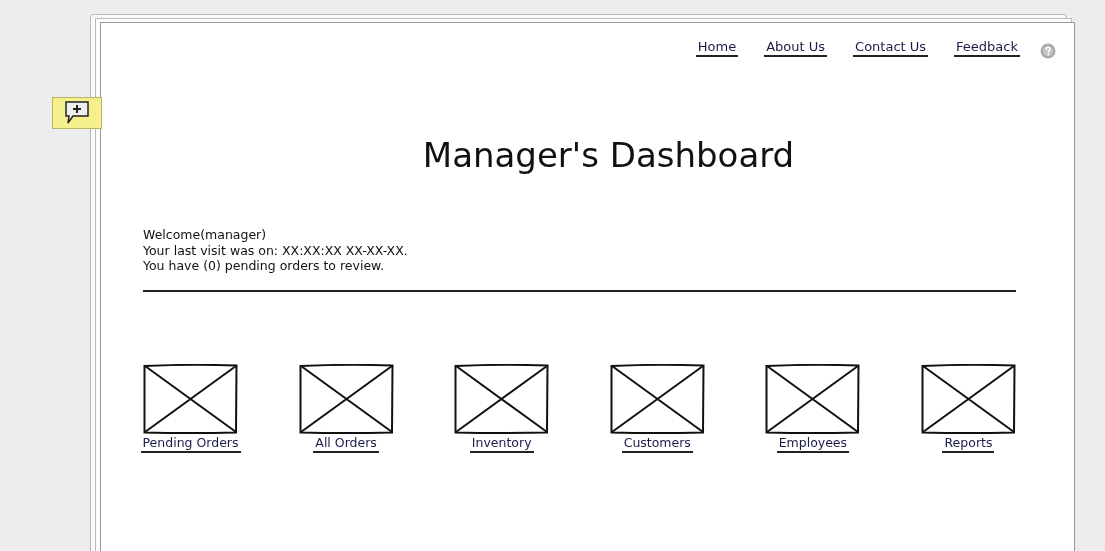 This screenshot has width=1105, height=551. I want to click on add-comment-note, so click(77, 113).